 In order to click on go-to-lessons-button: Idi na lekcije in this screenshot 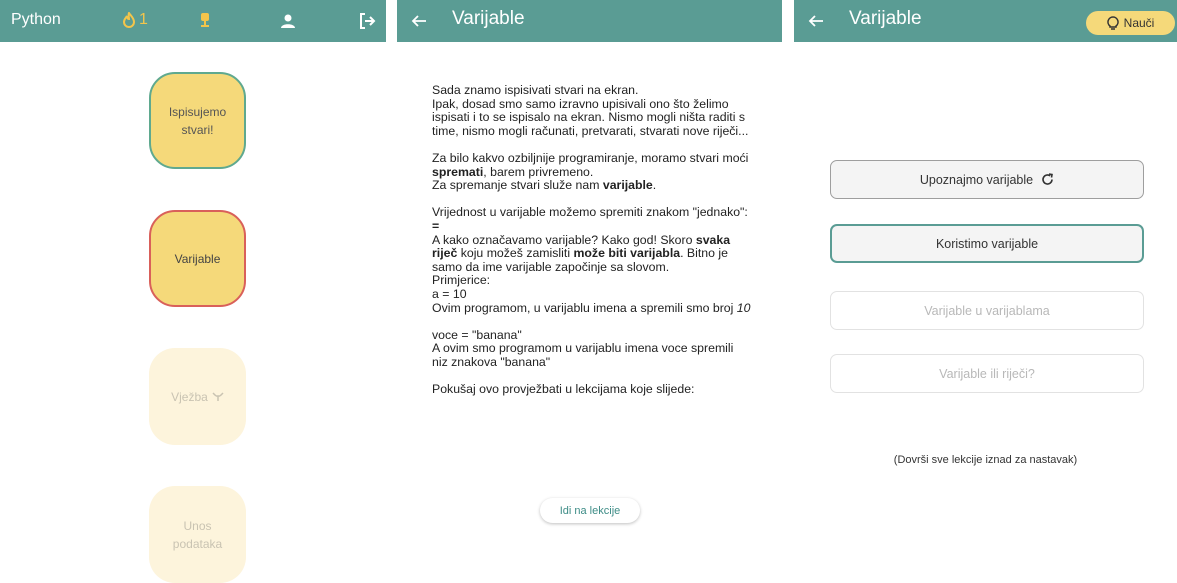, I will do `click(590, 510)`.